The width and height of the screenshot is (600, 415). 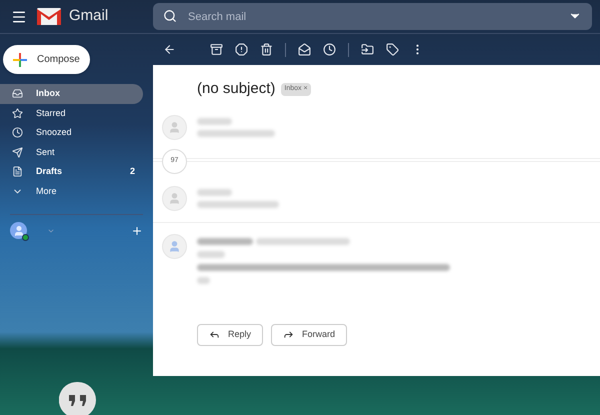 What do you see at coordinates (18, 230) in the screenshot?
I see `account-avatar-icon` at bounding box center [18, 230].